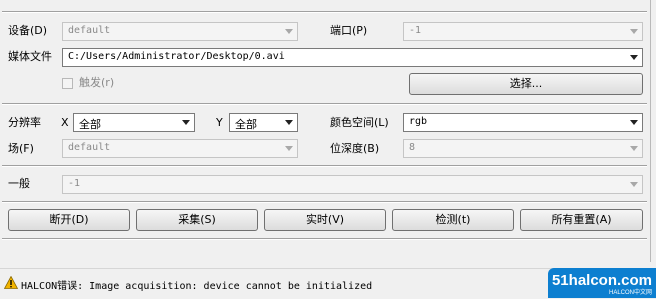  Describe the element at coordinates (602, 280) in the screenshot. I see `watermark-main: 51halcon.com` at that location.